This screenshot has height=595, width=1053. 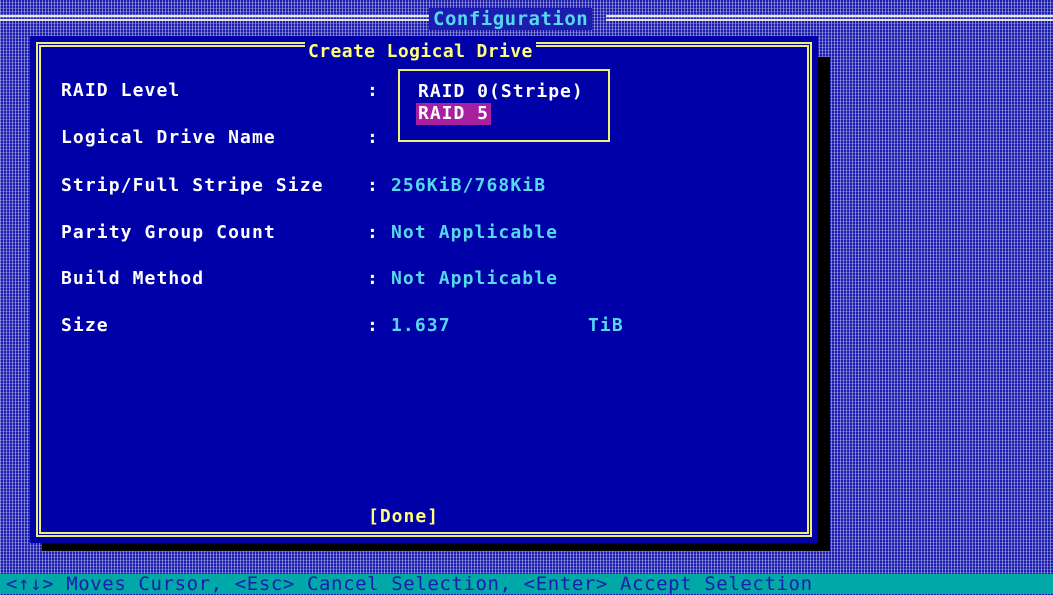 What do you see at coordinates (504, 105) in the screenshot?
I see `raid-level-dropdown: RAID 0(Stripe) RAID 5` at bounding box center [504, 105].